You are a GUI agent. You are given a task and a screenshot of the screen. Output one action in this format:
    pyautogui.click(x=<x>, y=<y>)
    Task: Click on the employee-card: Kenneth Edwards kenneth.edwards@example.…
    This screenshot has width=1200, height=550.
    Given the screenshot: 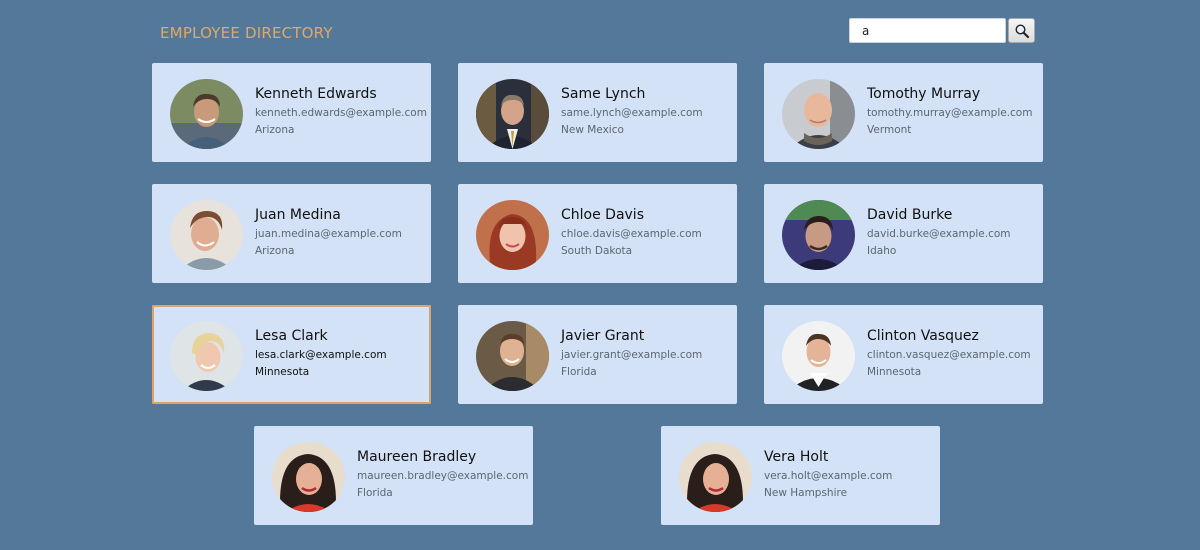 What is the action you would take?
    pyautogui.click(x=291, y=112)
    